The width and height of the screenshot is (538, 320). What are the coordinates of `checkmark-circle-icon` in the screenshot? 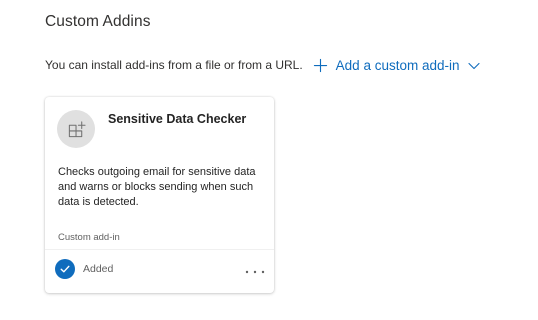 It's located at (65, 269).